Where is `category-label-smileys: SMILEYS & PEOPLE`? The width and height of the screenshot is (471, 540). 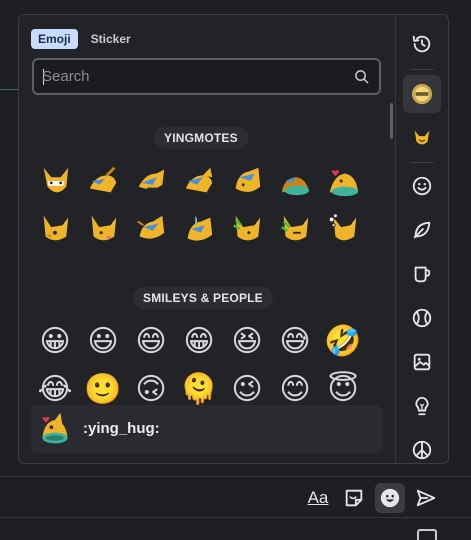
category-label-smileys: SMILEYS & PEOPLE is located at coordinates (203, 298).